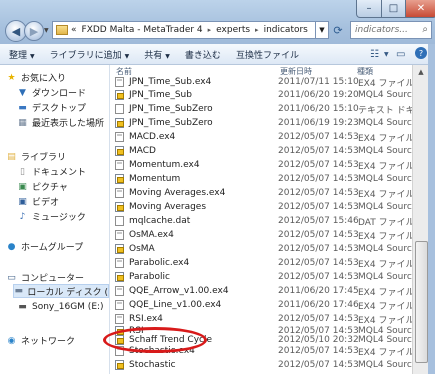 Image resolution: width=435 pixels, height=374 pixels. I want to click on compatibility-files-button: 互換性ファイル, so click(267, 54).